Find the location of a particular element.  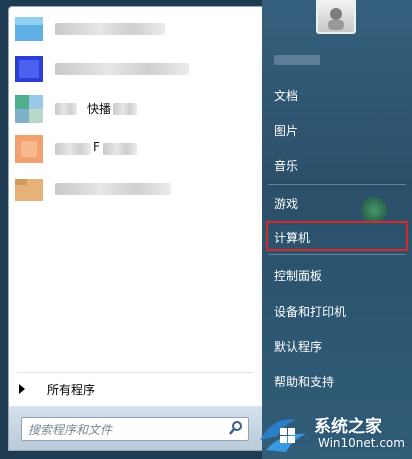

menu-item-help-support: 帮助和支持 is located at coordinates (337, 381).